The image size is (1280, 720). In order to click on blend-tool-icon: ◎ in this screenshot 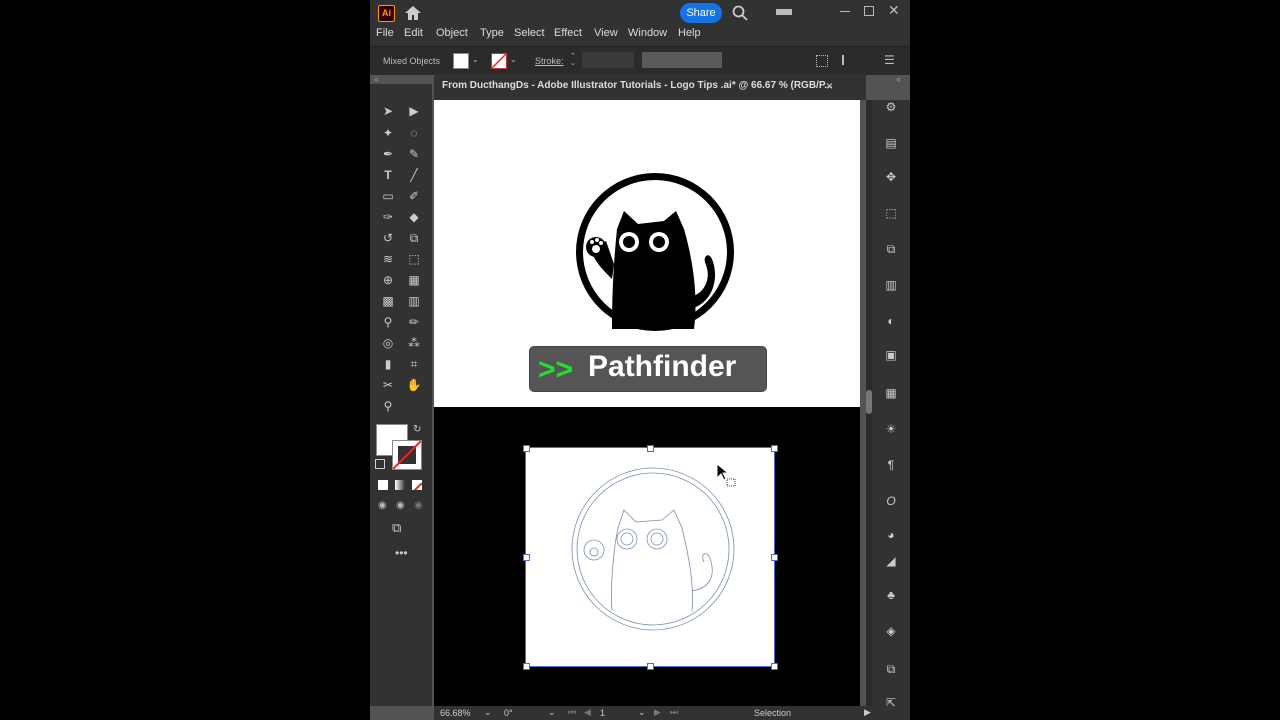, I will do `click(388, 343)`.